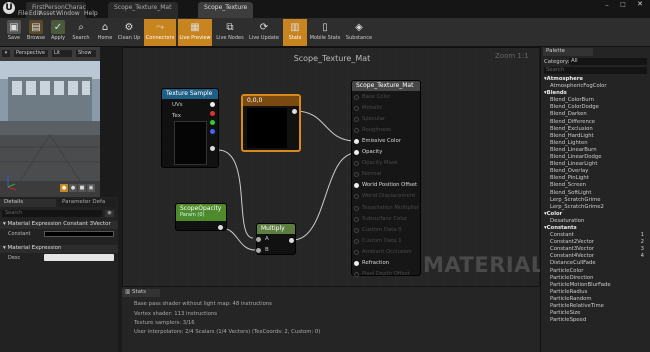 The height and width of the screenshot is (352, 650). I want to click on desc-input, so click(79, 257).